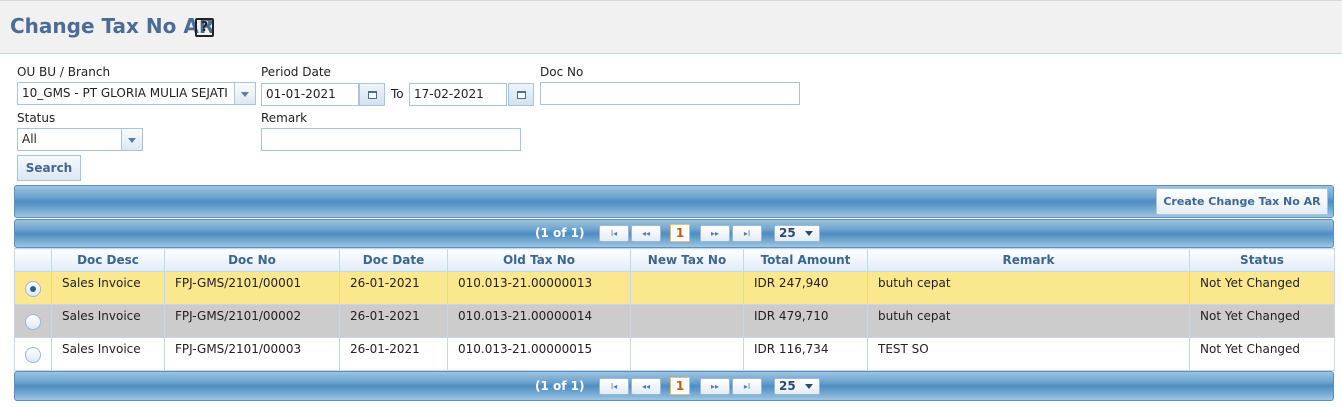 This screenshot has width=1342, height=407. What do you see at coordinates (33, 260) in the screenshot?
I see `select-column-header` at bounding box center [33, 260].